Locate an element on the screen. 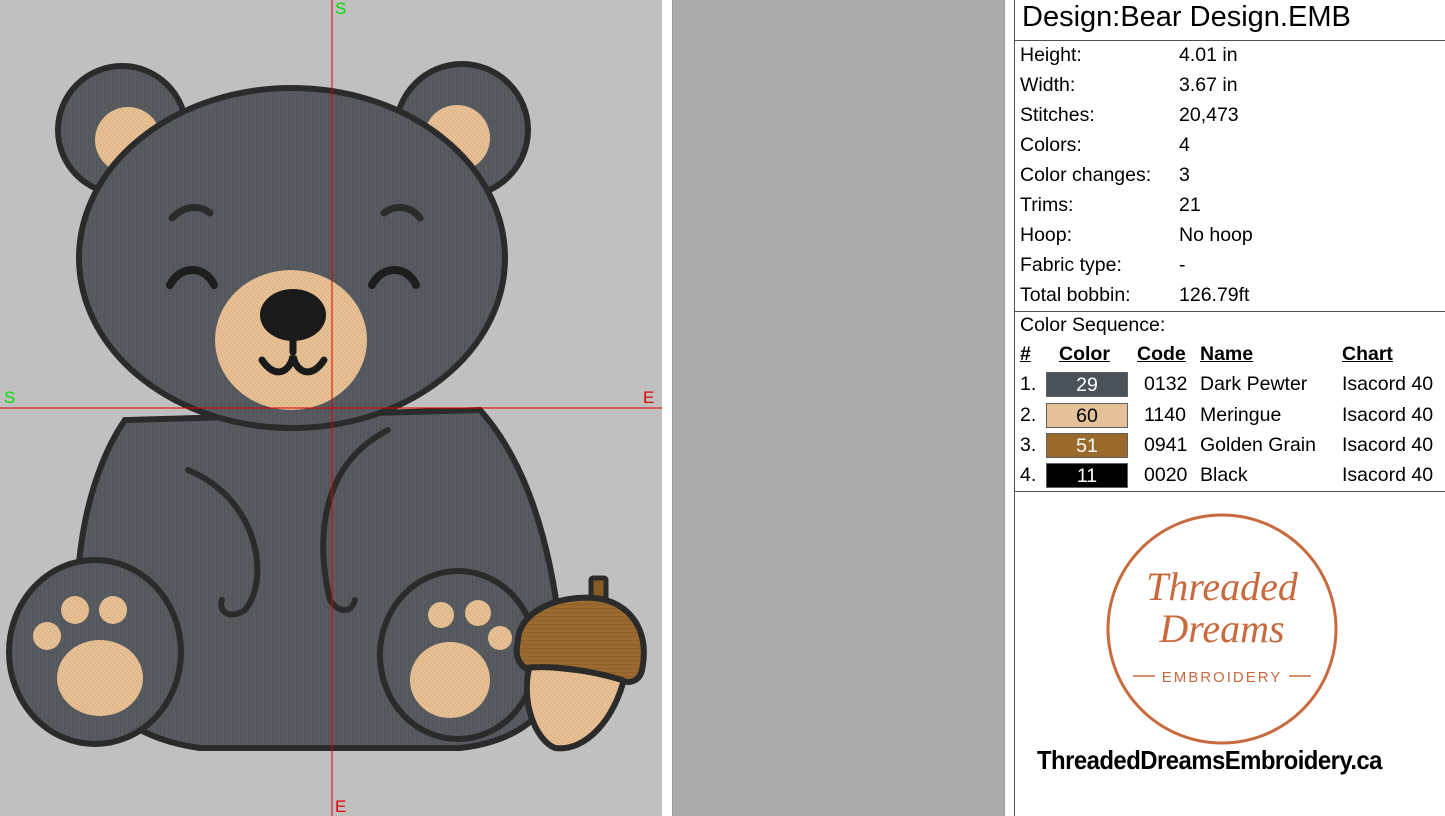  color-sequence-row: 2. 60 1140 Meringue Isacord 40 is located at coordinates (1230, 418).